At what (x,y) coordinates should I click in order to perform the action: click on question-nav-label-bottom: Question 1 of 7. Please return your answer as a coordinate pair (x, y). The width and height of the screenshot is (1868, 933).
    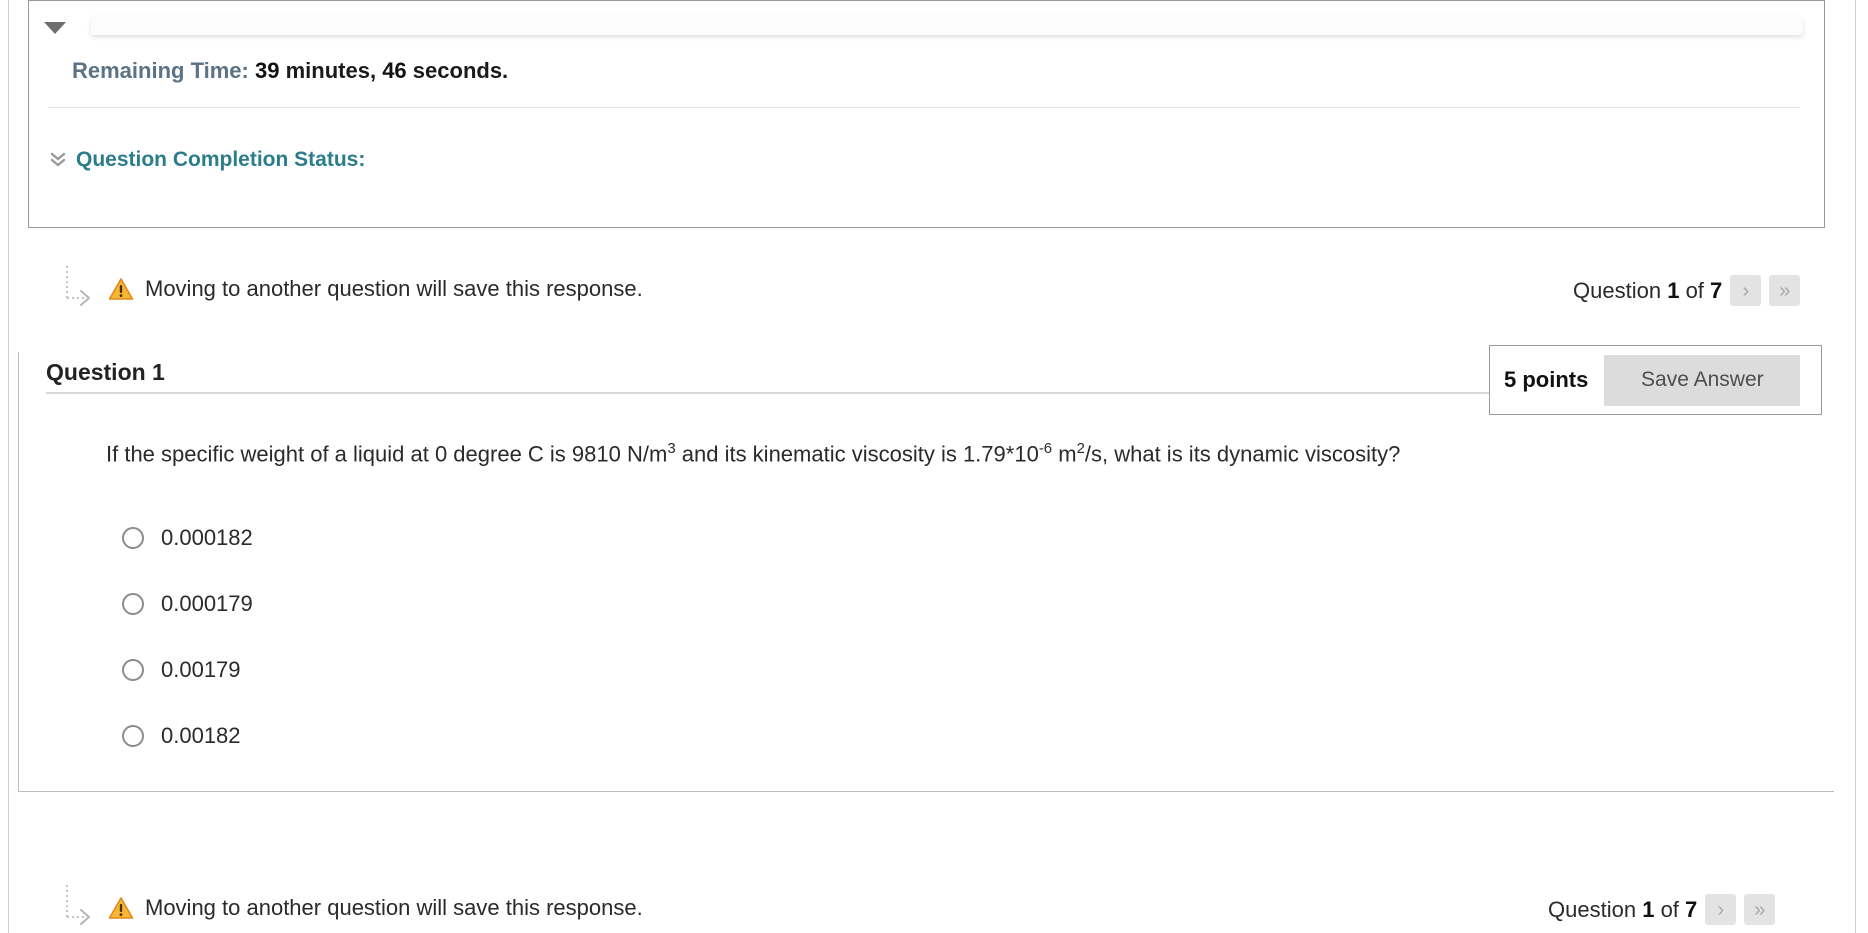
    Looking at the image, I should click on (1622, 910).